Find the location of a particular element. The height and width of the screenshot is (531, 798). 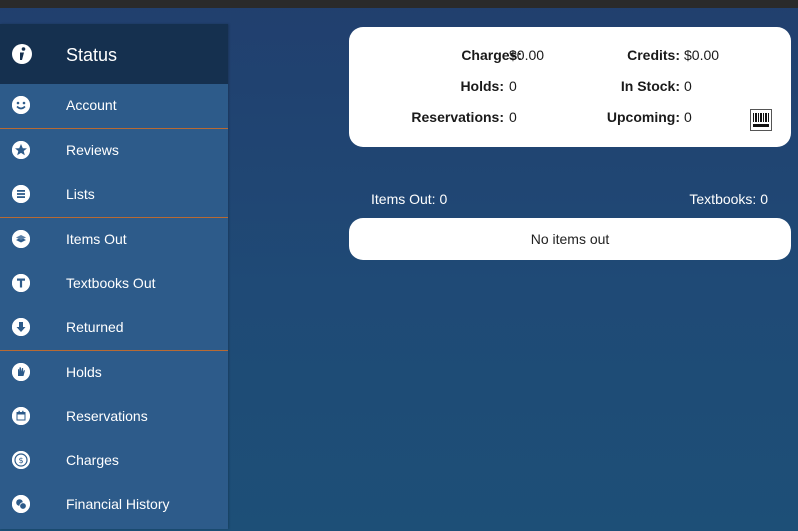

sidebar-item-label: Reviews is located at coordinates (92, 150).